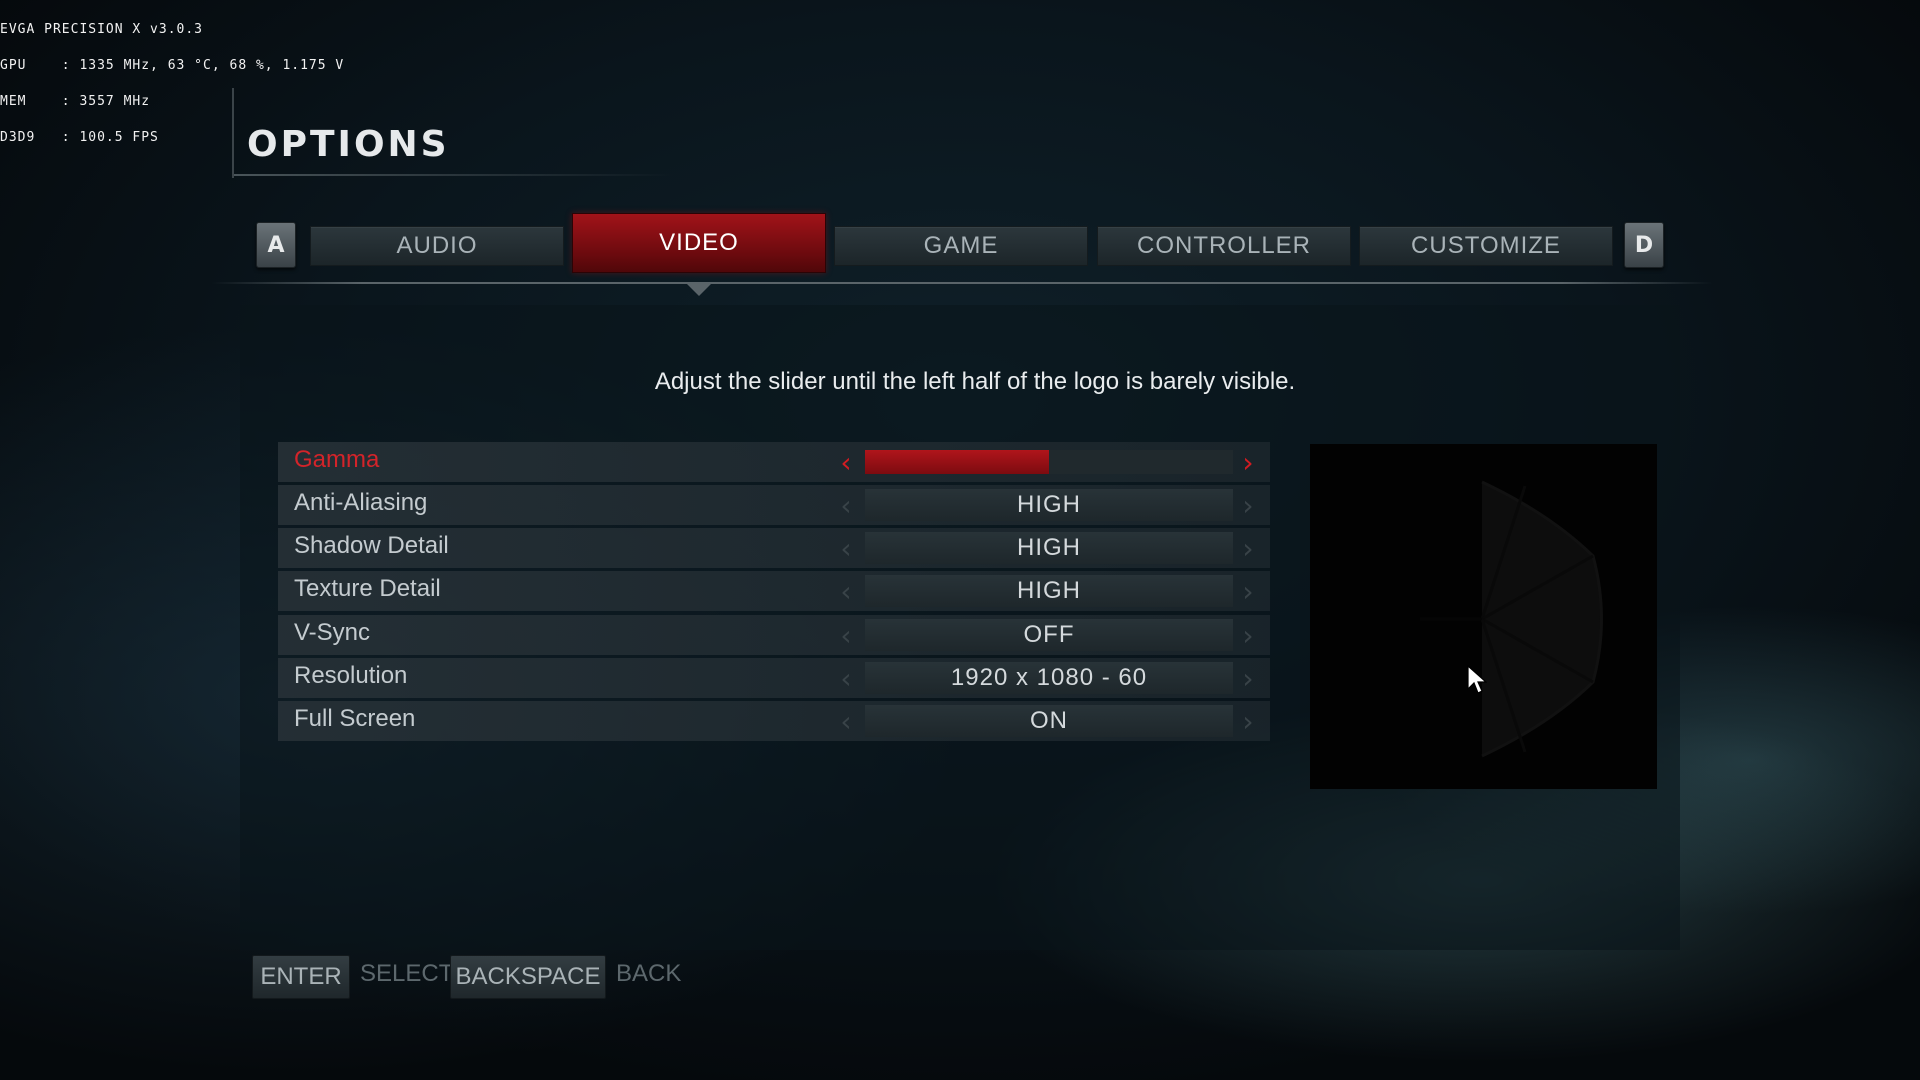  I want to click on setting-row-vsync: V-Sync ‹ OFF ›, so click(774, 635).